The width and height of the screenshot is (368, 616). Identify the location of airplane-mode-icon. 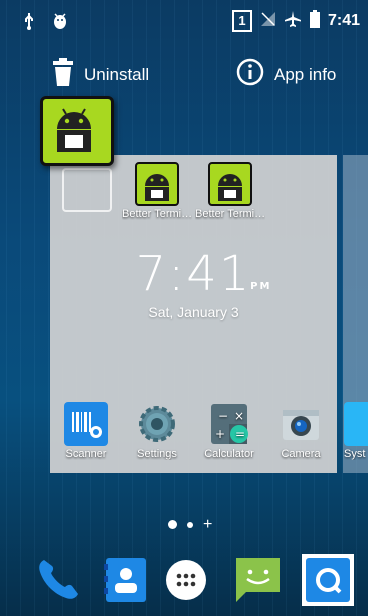
(293, 21).